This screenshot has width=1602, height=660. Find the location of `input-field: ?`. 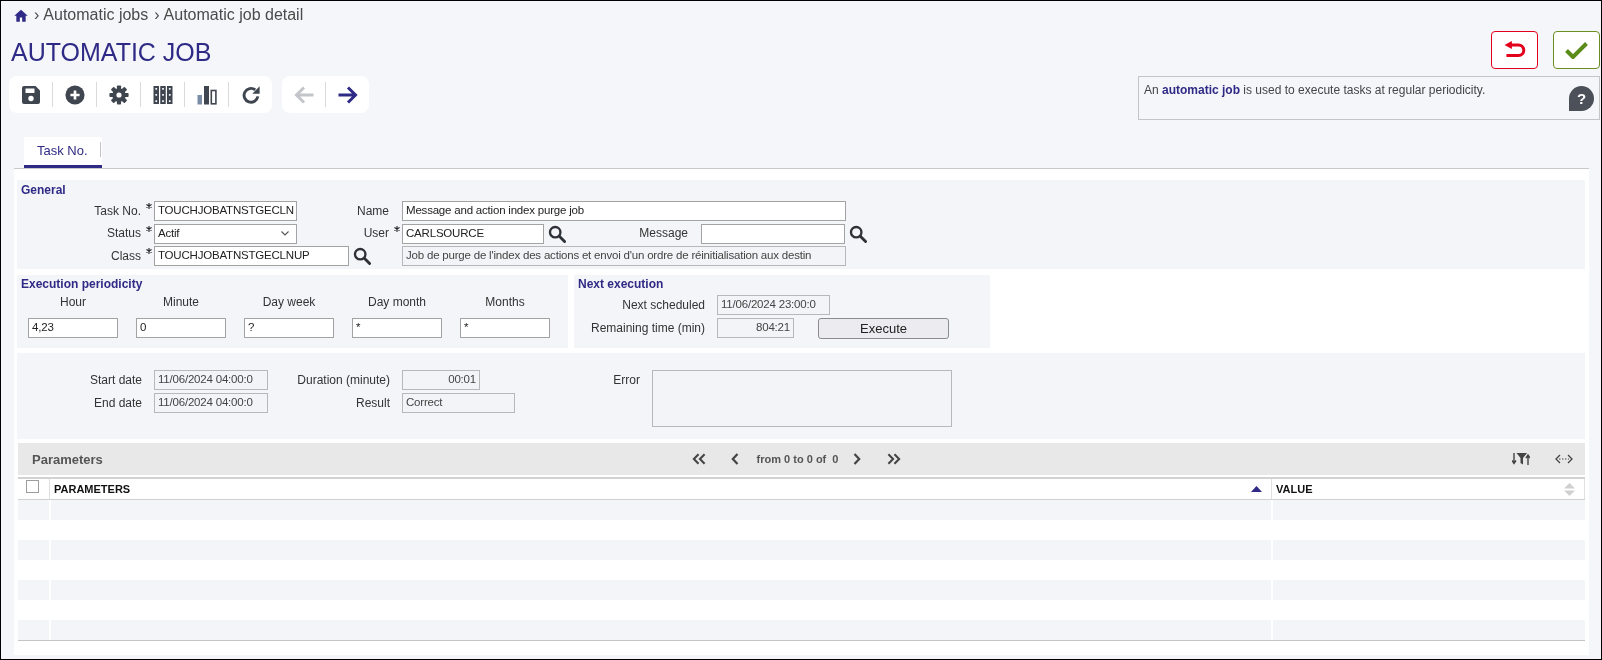

input-field: ? is located at coordinates (289, 328).